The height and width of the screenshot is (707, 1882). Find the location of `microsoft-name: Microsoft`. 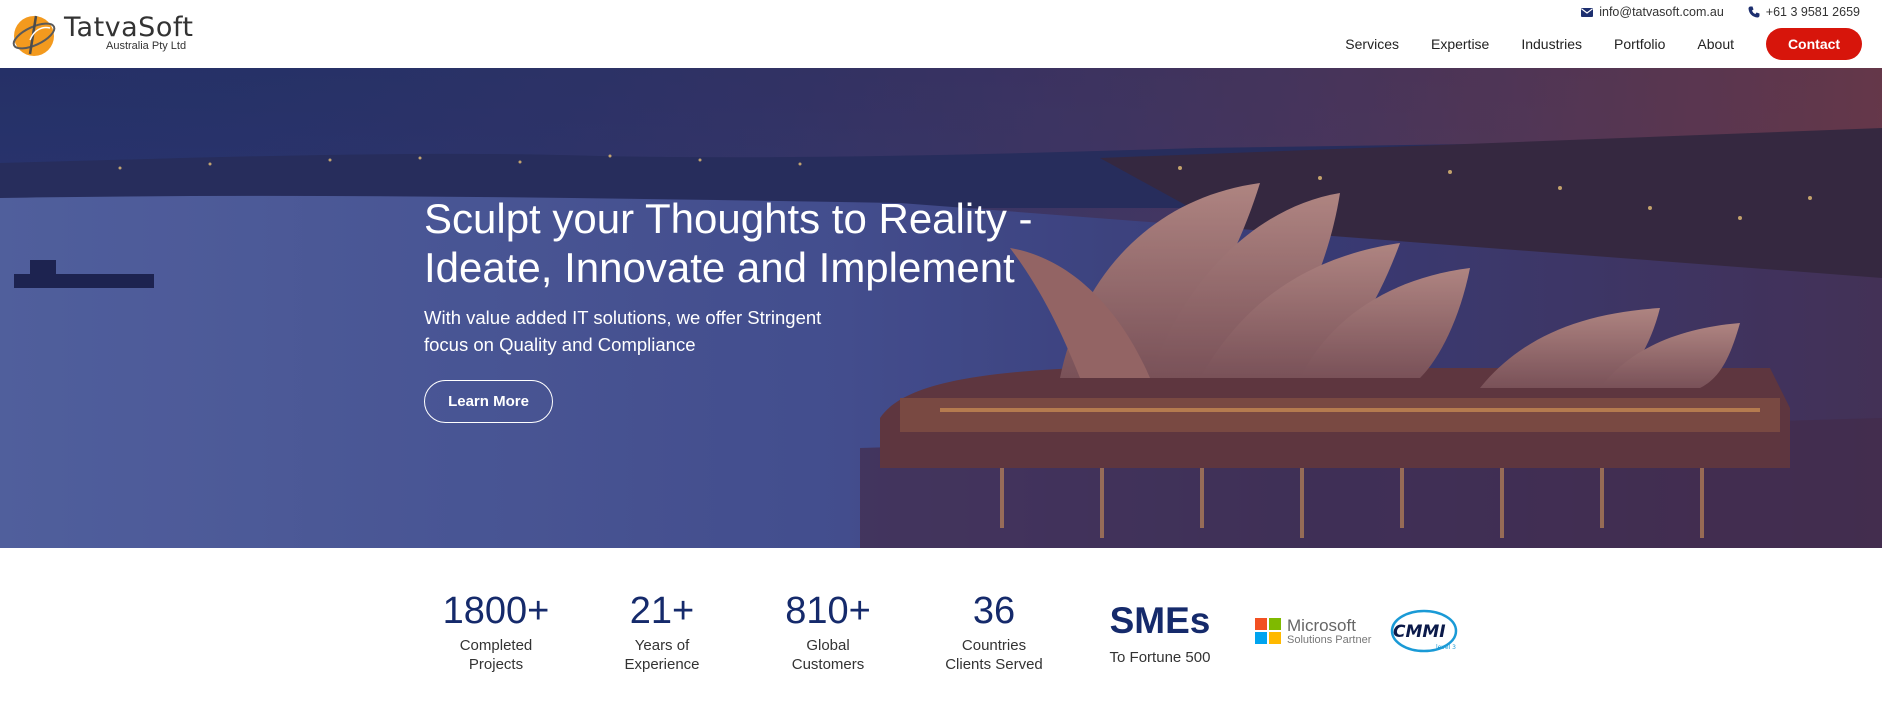

microsoft-name: Microsoft is located at coordinates (1321, 625).